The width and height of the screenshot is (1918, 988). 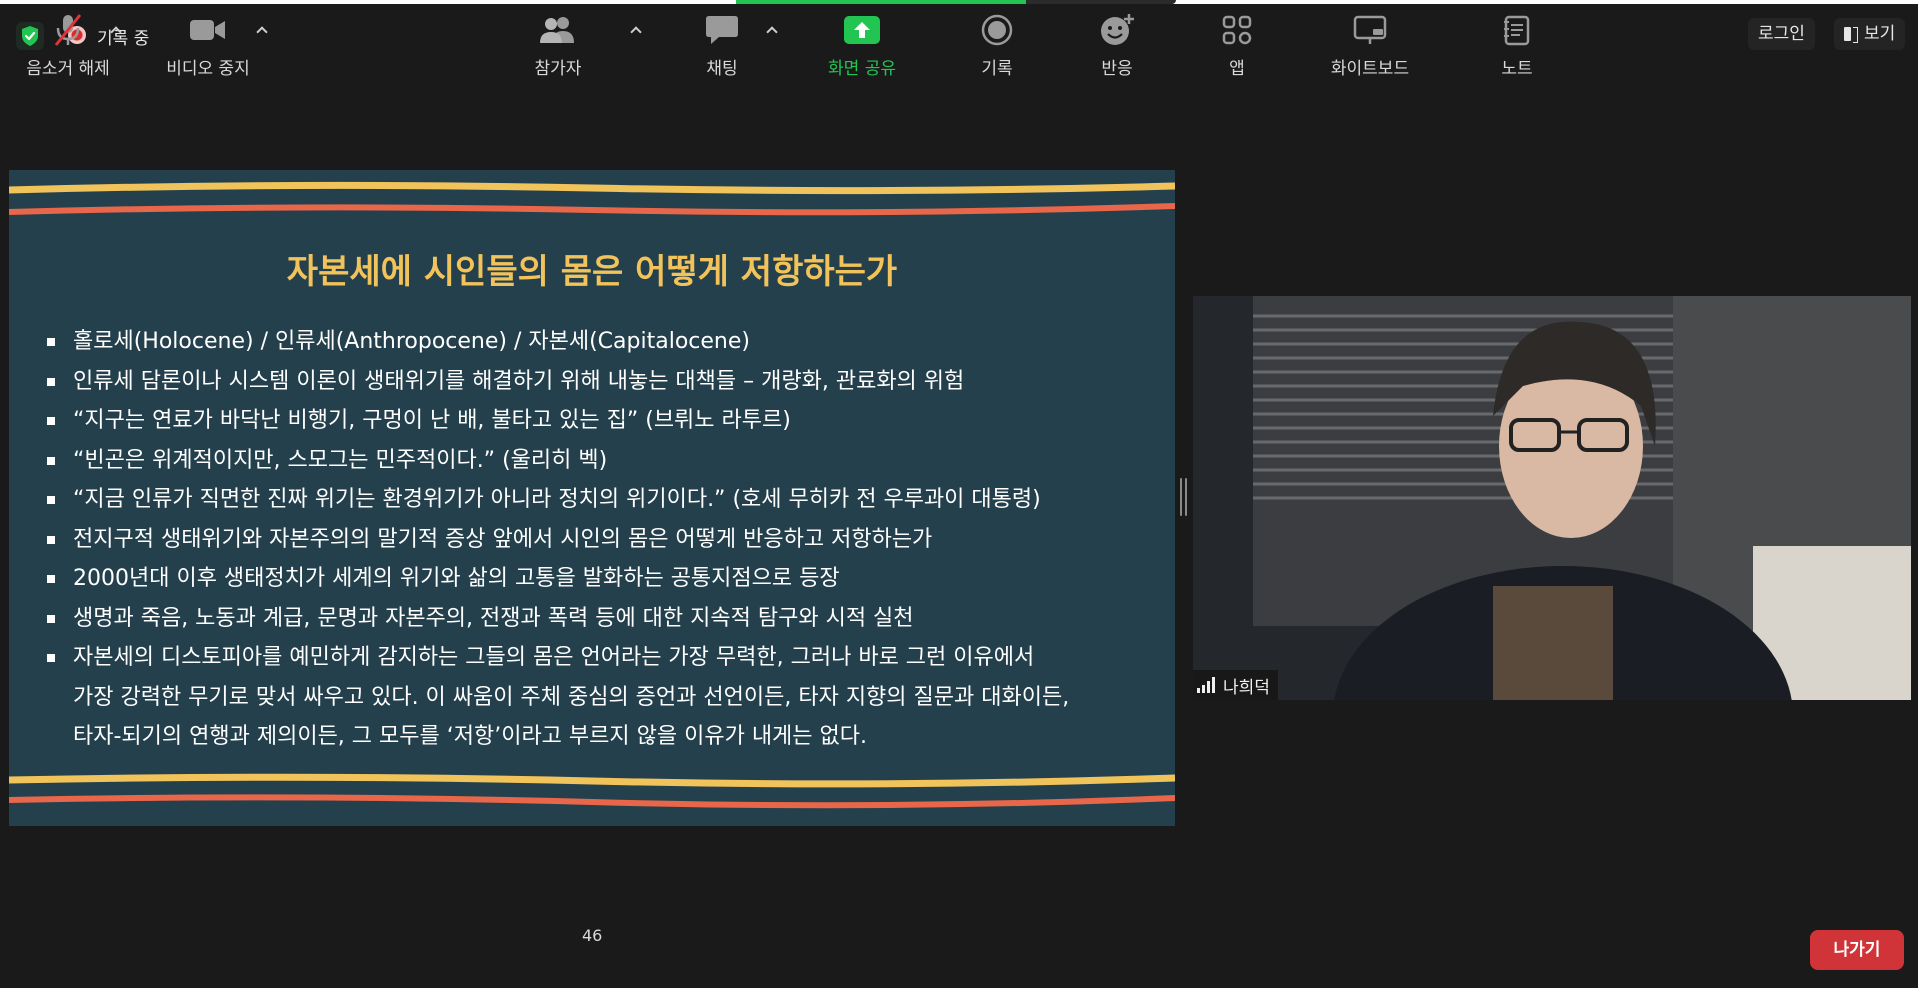 What do you see at coordinates (1517, 30) in the screenshot?
I see `notes-icon` at bounding box center [1517, 30].